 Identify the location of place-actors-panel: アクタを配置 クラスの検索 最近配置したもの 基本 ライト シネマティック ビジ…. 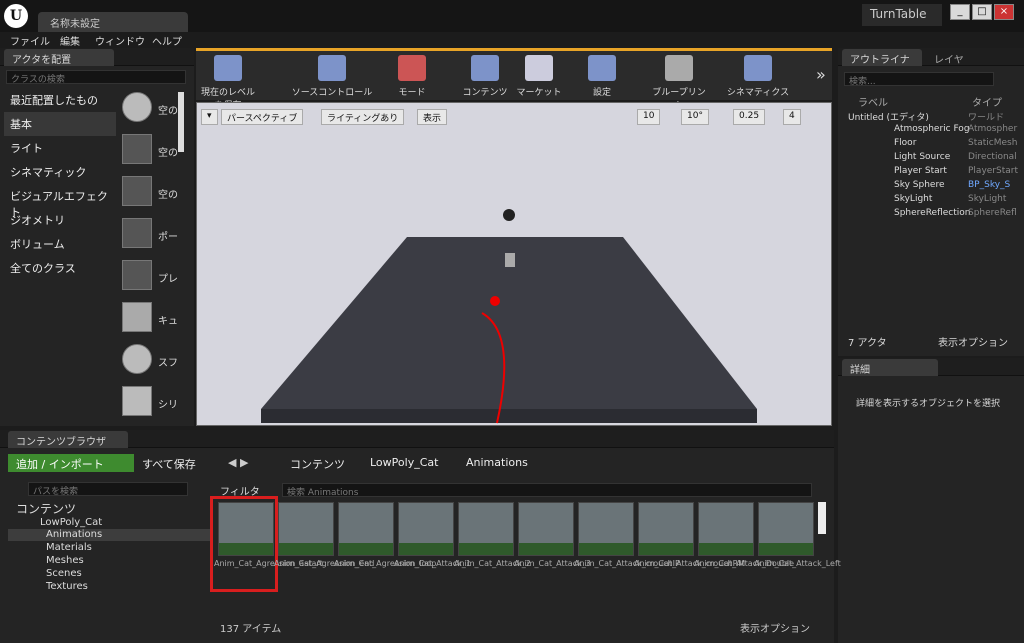
(97, 237).